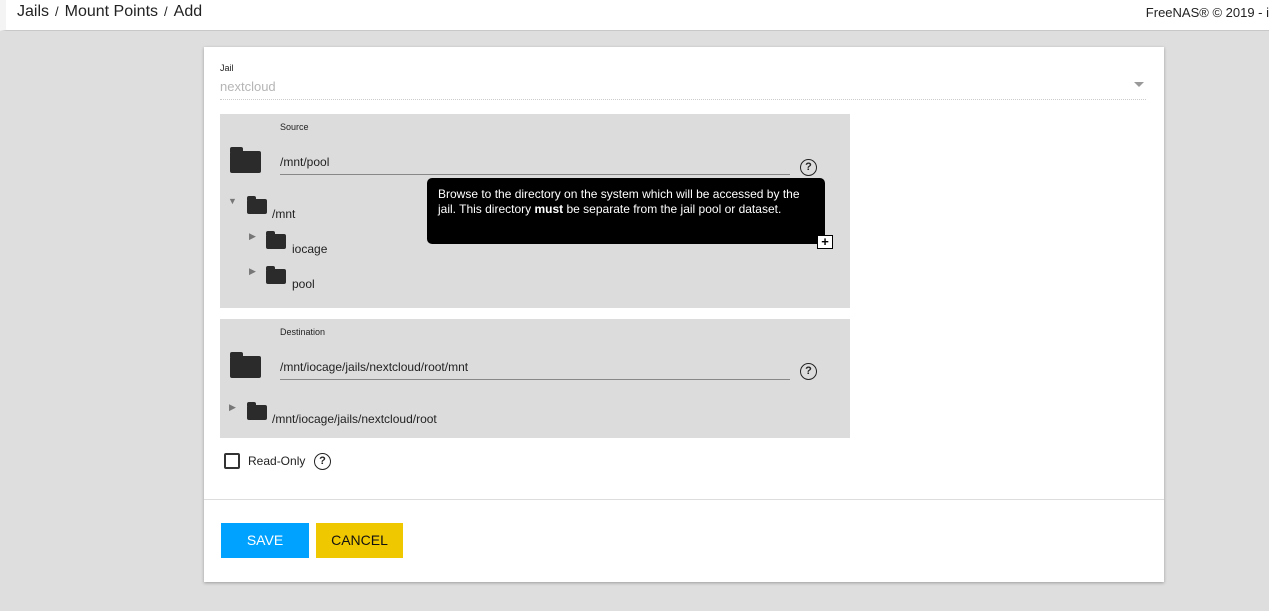 Image resolution: width=1269 pixels, height=611 pixels. I want to click on breadcrumb-jails: Jails, so click(33, 11).